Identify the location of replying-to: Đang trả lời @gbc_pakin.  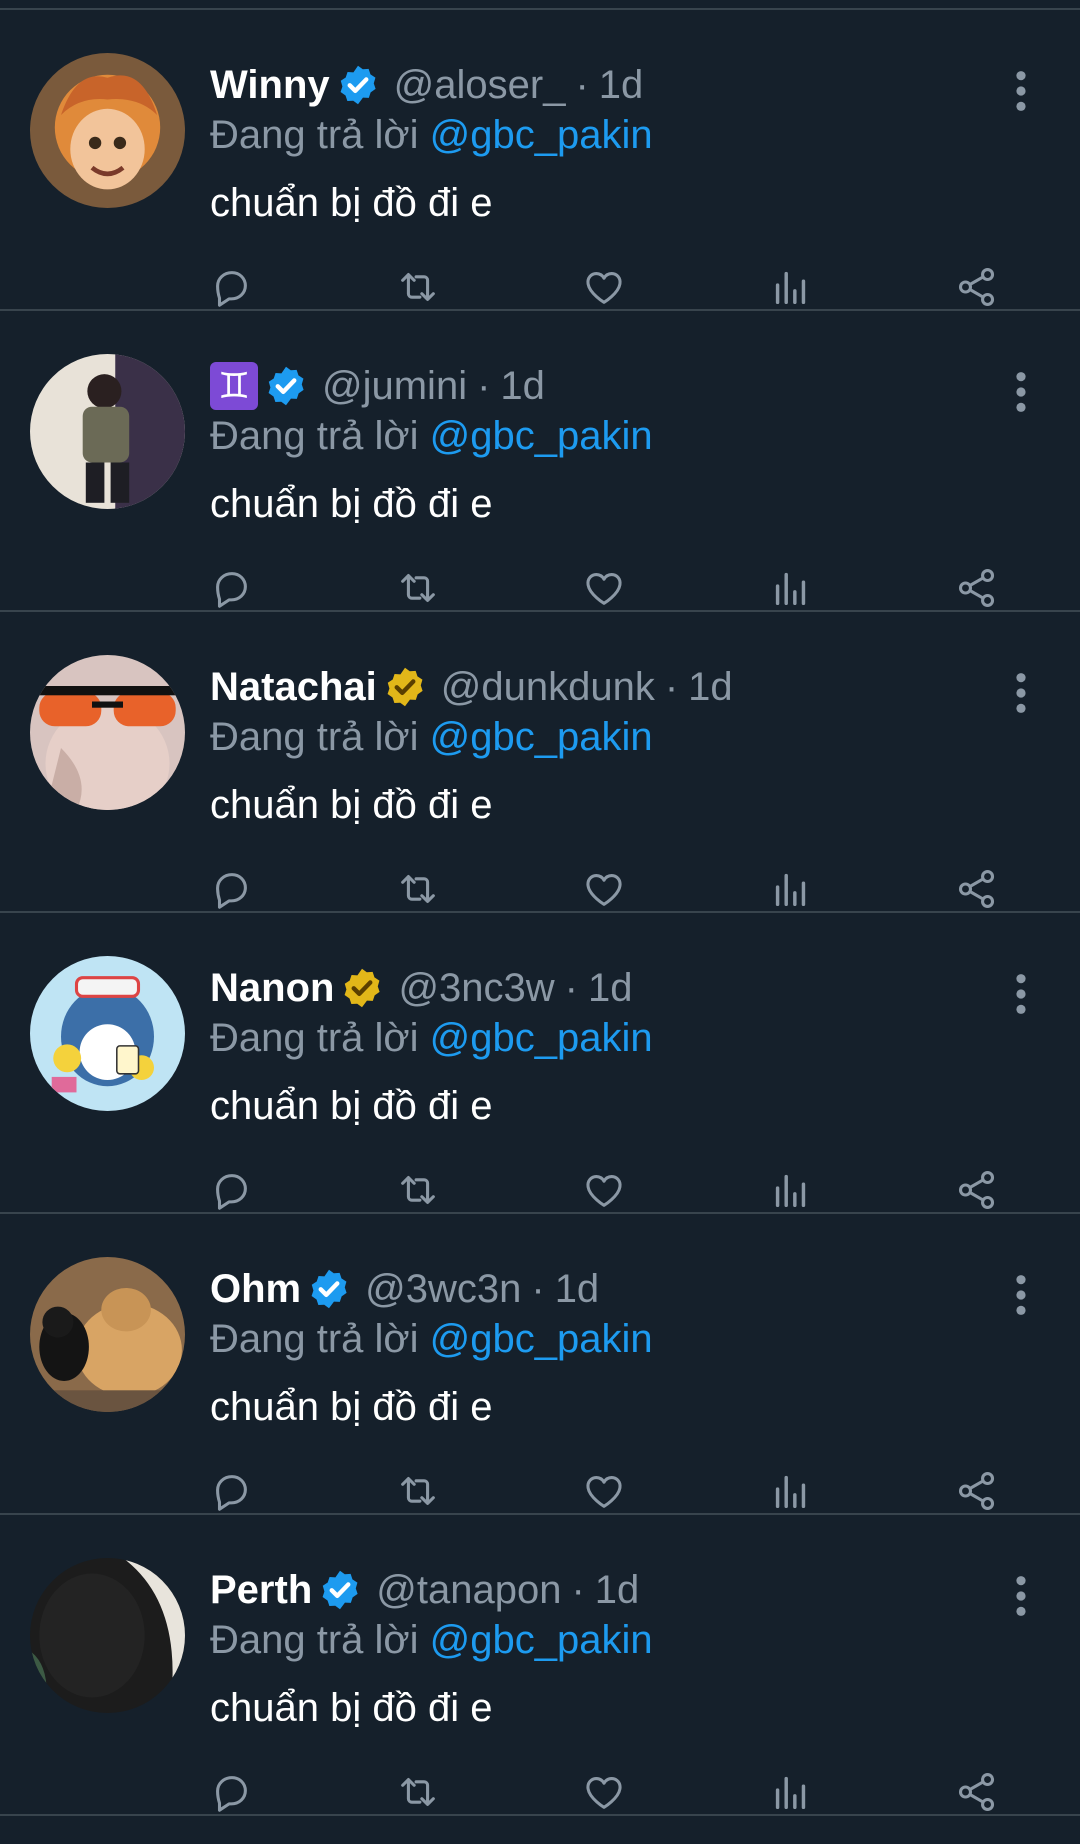
(590, 1038).